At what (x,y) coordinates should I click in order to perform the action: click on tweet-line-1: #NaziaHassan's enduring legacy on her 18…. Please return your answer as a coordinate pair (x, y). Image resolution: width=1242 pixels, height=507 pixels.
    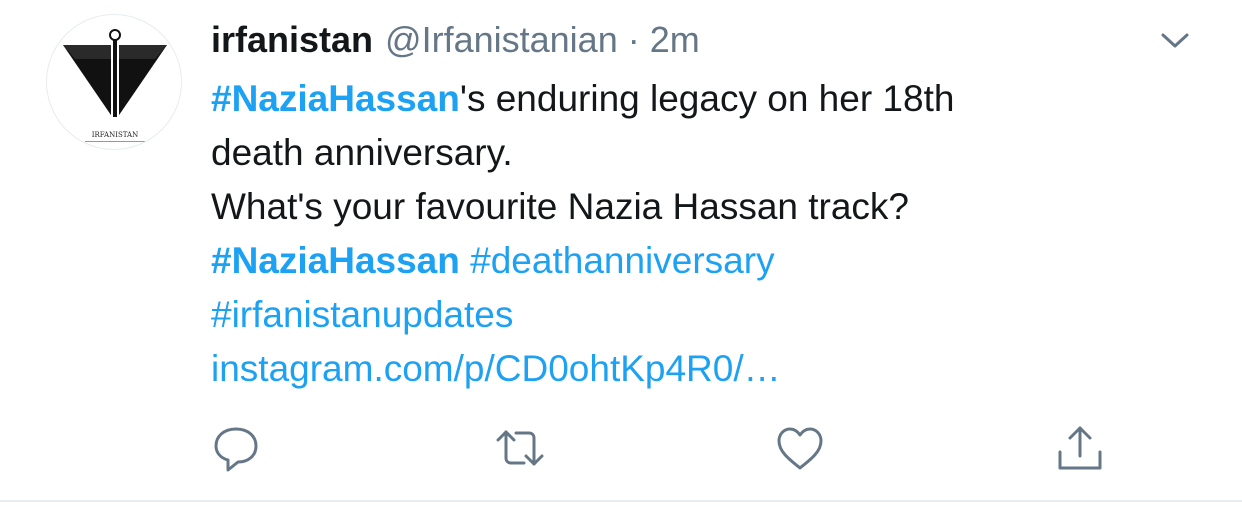
    Looking at the image, I should click on (701, 99).